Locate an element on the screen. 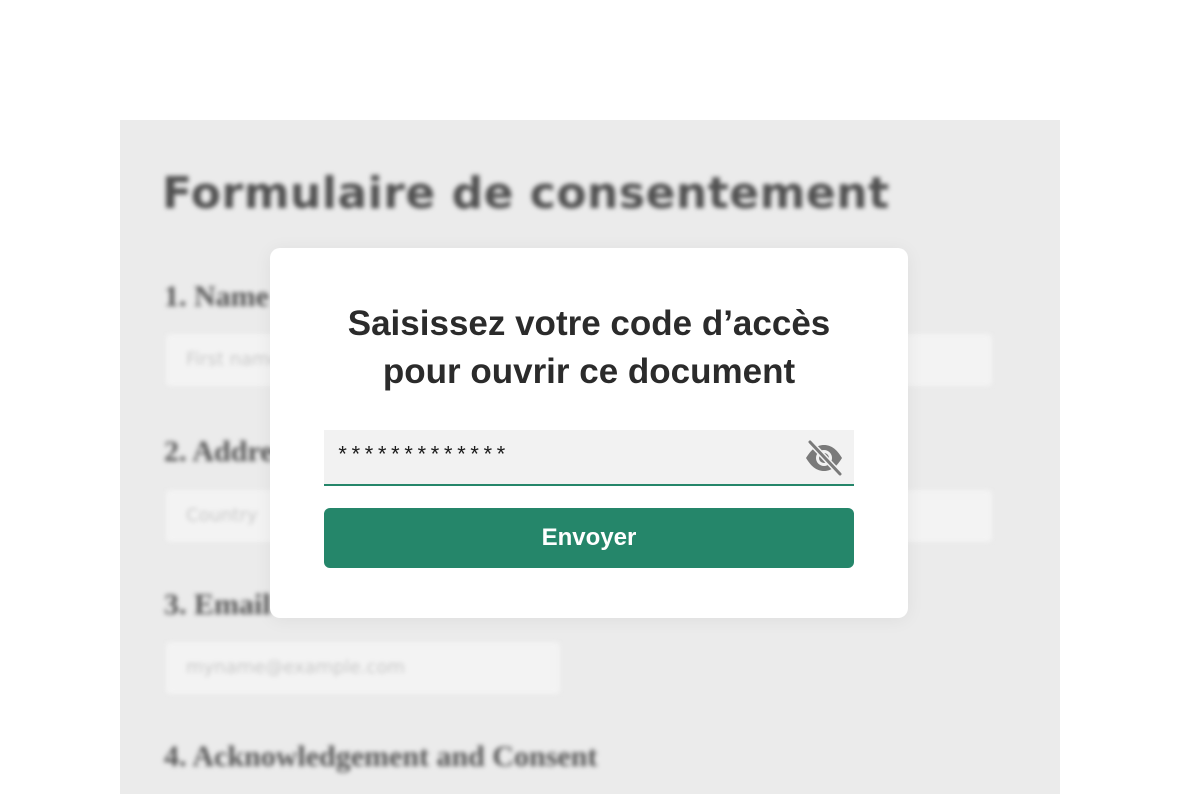 The height and width of the screenshot is (794, 1180). dialog-title-line-1: Saisissez votre code d’accès is located at coordinates (589, 323).